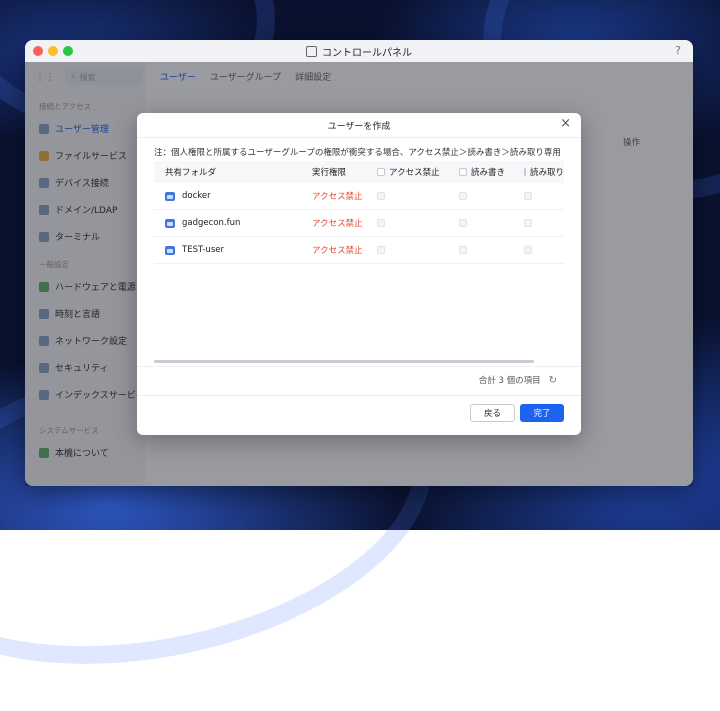 This screenshot has width=720, height=711. What do you see at coordinates (196, 196) in the screenshot?
I see `folder-name: docker` at bounding box center [196, 196].